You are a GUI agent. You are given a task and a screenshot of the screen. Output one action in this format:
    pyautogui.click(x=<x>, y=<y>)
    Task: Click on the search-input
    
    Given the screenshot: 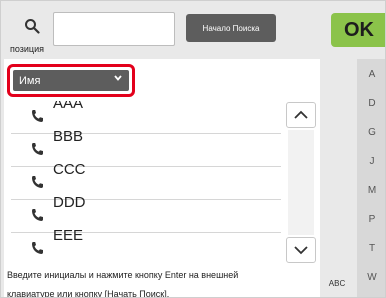 What is the action you would take?
    pyautogui.click(x=114, y=29)
    